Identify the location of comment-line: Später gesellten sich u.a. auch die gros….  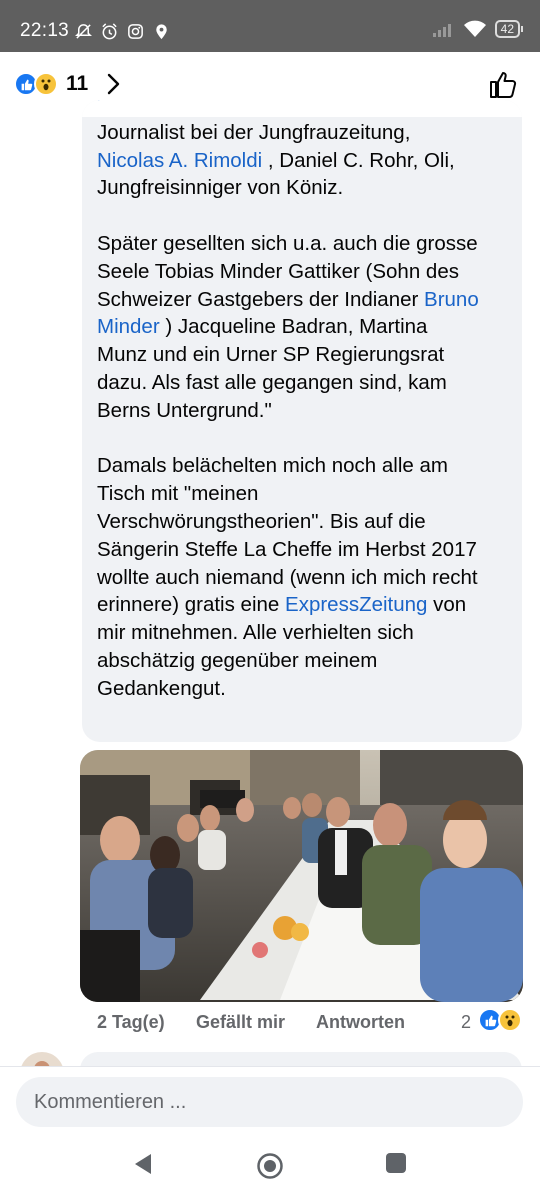
(307, 244).